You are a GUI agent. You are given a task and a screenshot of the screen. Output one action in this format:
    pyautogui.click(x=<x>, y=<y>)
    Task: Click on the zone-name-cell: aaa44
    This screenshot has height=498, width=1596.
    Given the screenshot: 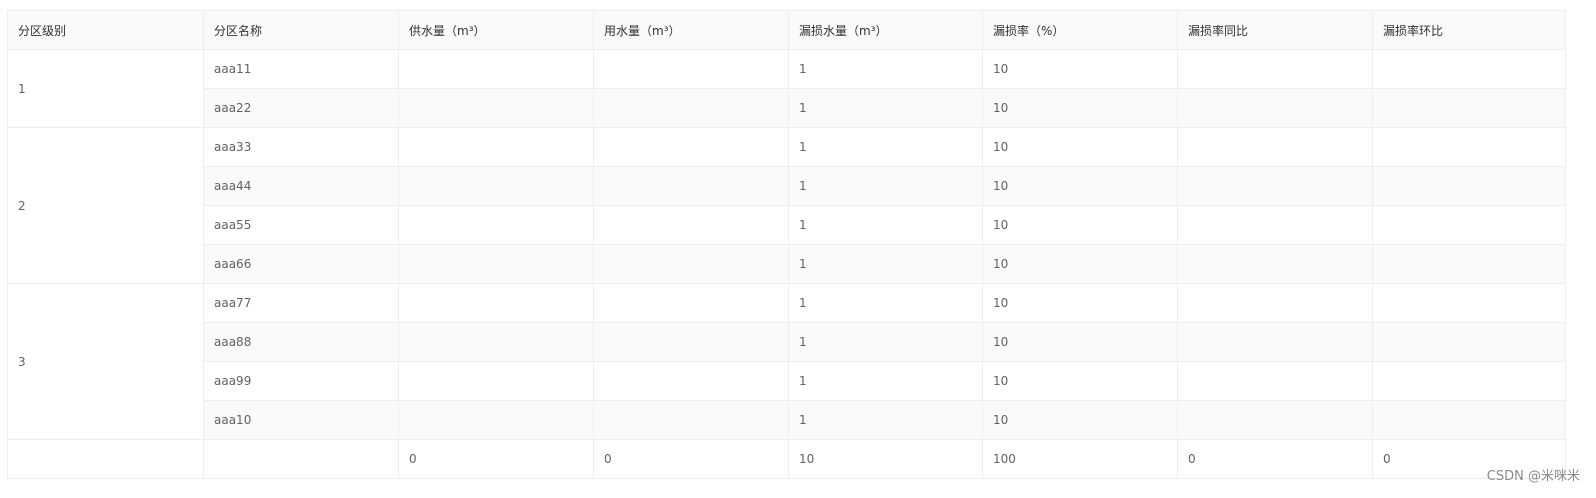 What is the action you would take?
    pyautogui.click(x=301, y=186)
    